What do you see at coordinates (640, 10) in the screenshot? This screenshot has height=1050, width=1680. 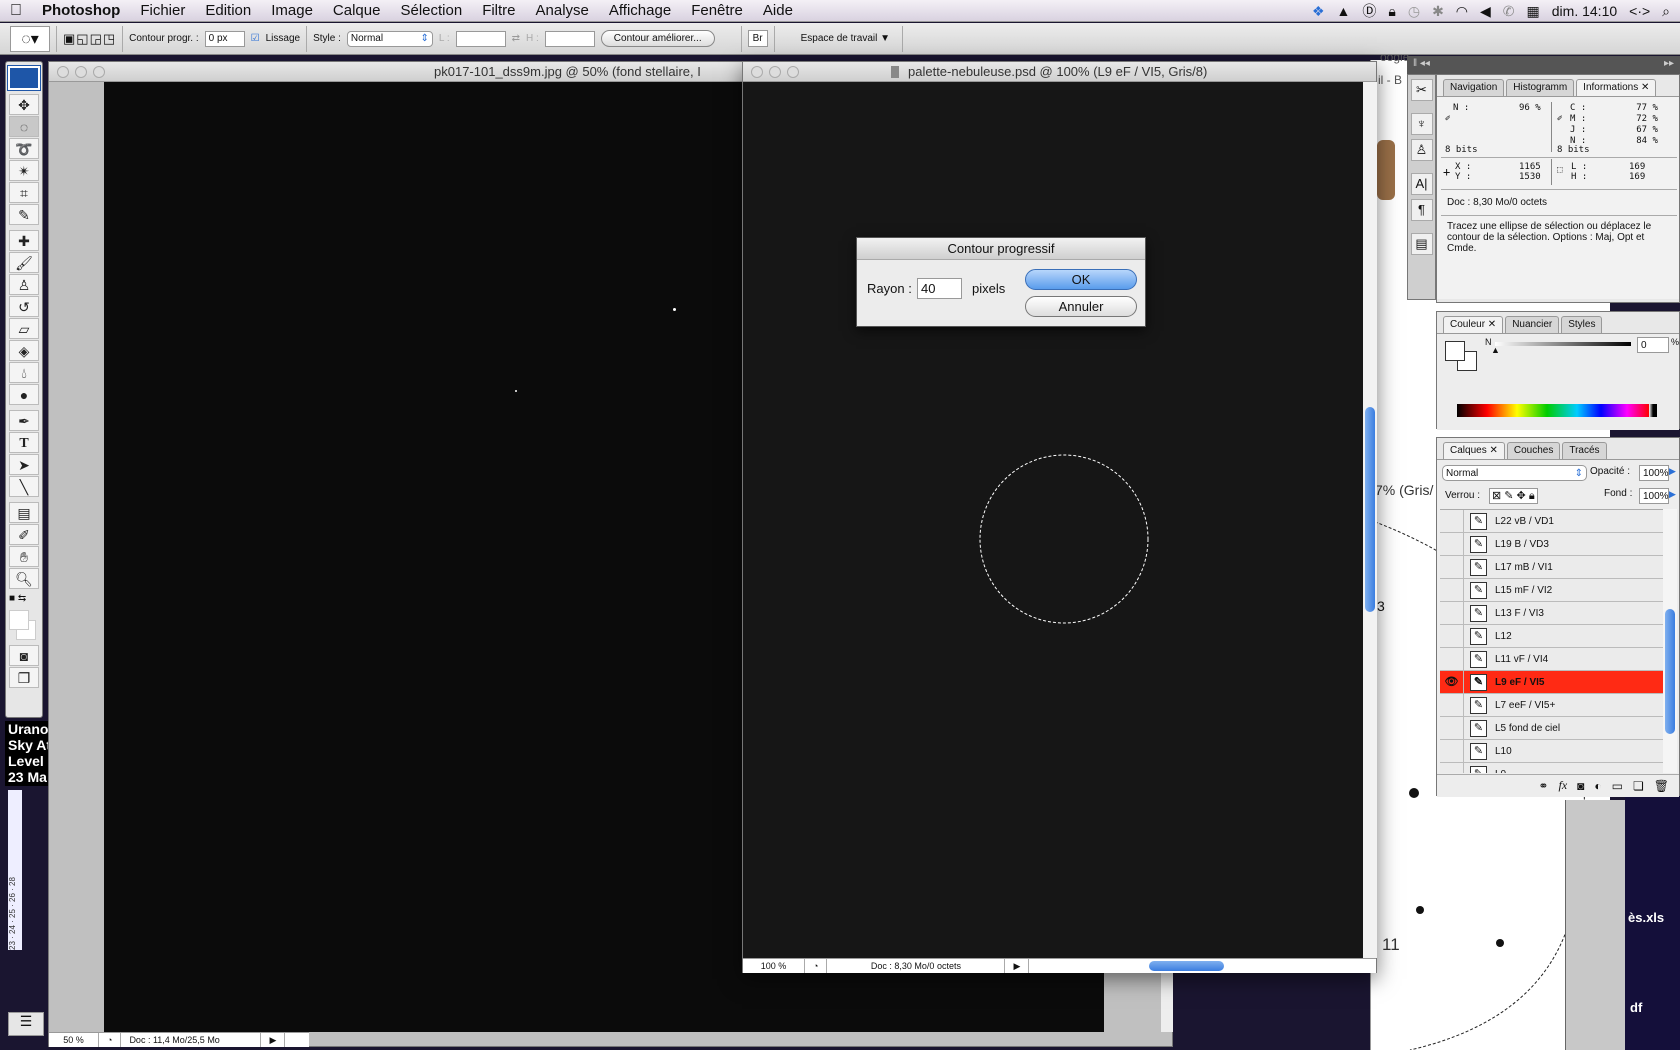 I see `menu-affichage: Affichage` at bounding box center [640, 10].